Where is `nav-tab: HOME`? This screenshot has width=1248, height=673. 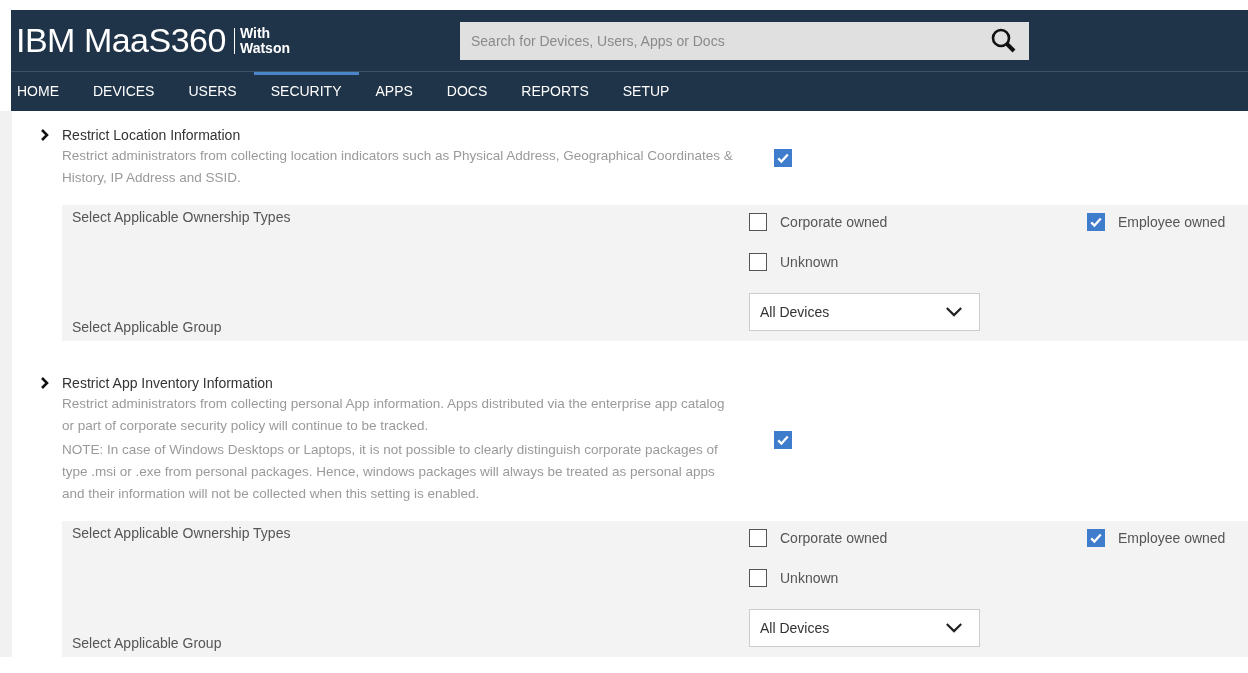 nav-tab: HOME is located at coordinates (43, 91).